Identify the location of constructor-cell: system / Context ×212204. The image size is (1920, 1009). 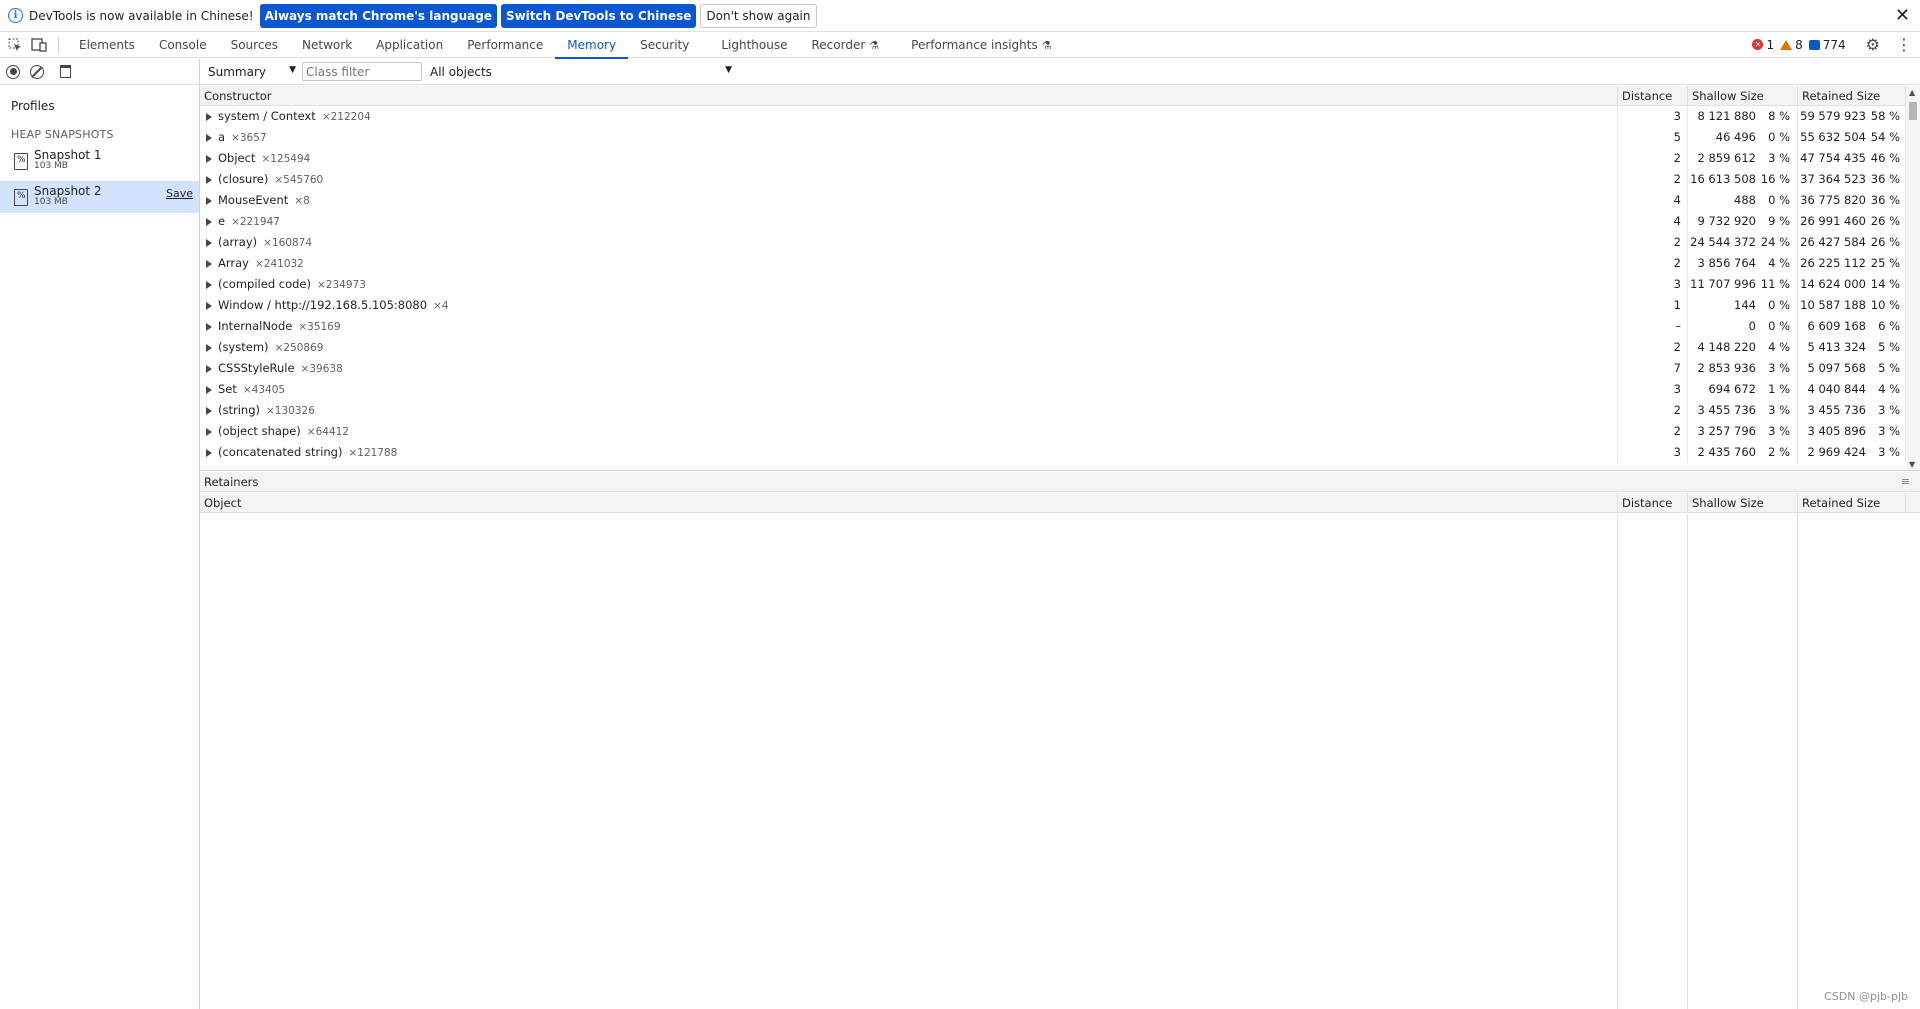
(909, 116).